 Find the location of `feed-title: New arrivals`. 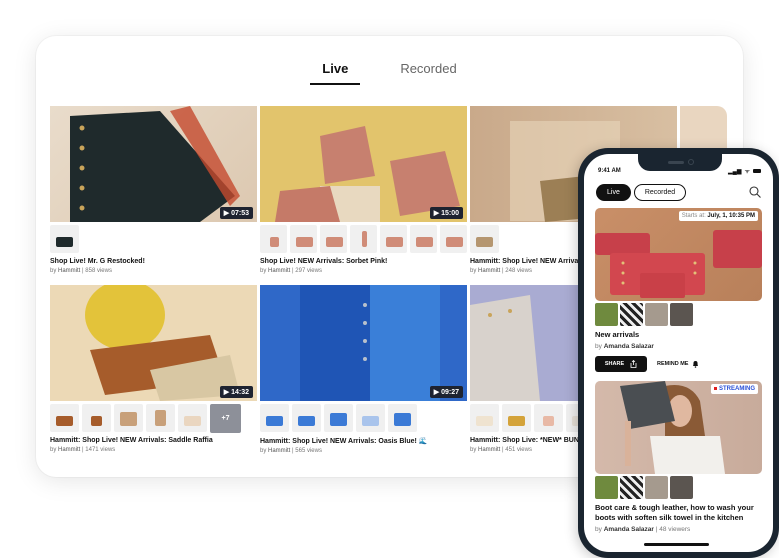

feed-title: New arrivals is located at coordinates (678, 335).